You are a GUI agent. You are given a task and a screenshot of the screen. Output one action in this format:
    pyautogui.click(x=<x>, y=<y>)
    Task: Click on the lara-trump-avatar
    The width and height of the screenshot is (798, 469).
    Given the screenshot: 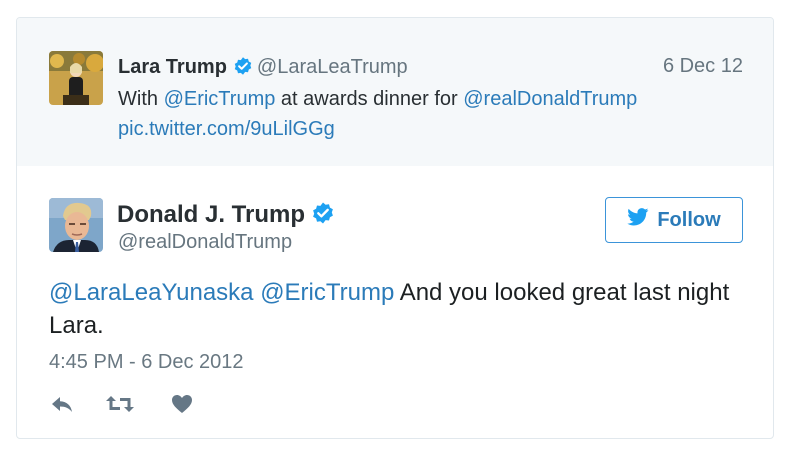 What is the action you would take?
    pyautogui.click(x=76, y=78)
    